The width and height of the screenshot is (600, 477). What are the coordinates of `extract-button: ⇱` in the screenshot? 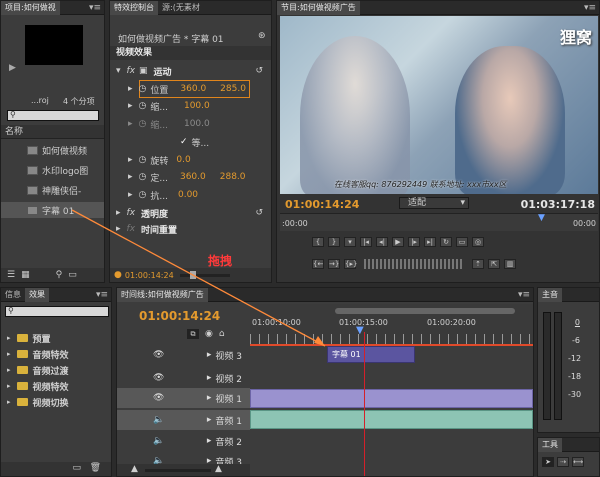 It's located at (494, 264).